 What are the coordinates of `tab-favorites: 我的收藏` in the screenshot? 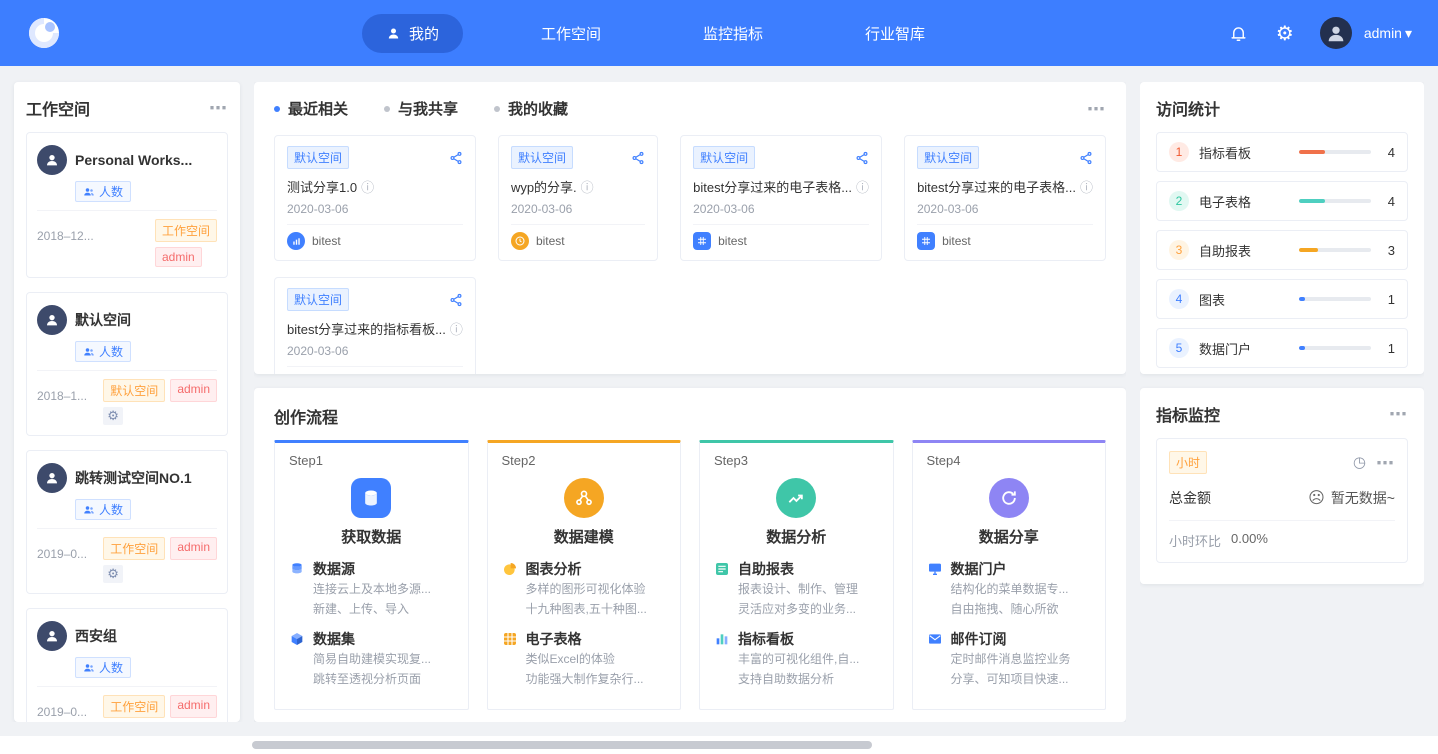 It's located at (531, 108).